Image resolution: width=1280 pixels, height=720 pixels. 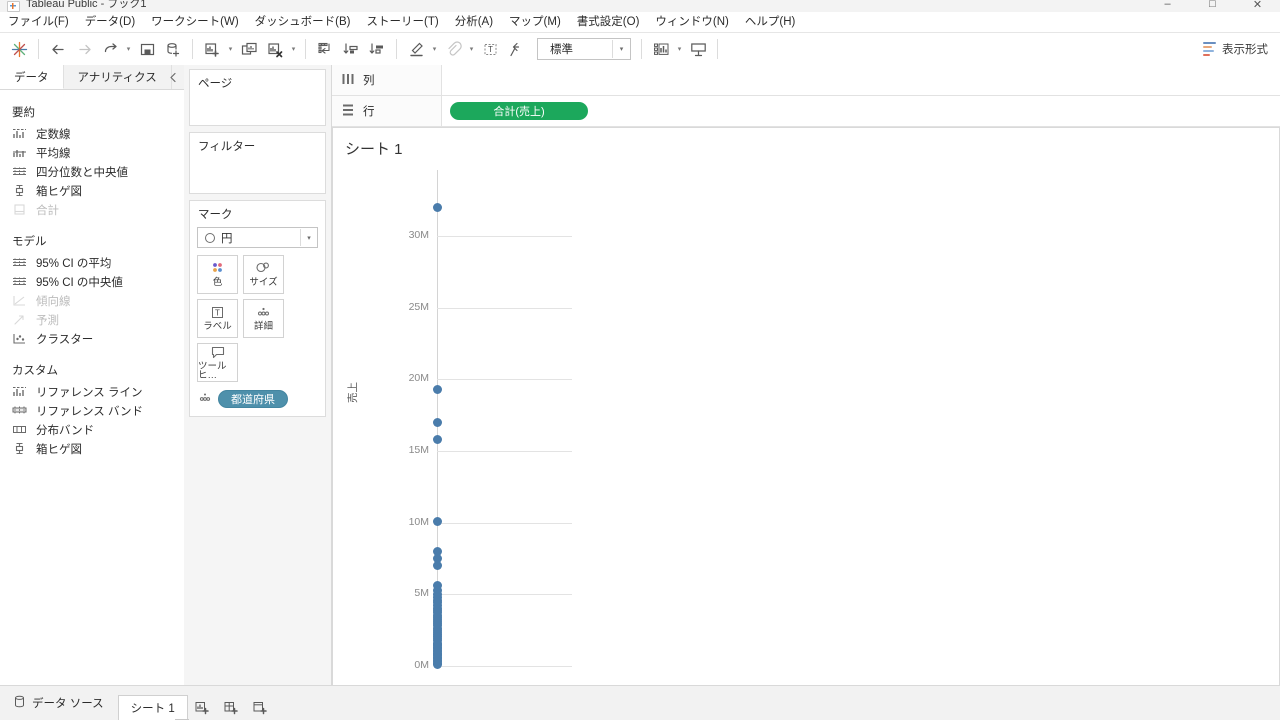 I want to click on new-worksheet-icon, so click(x=212, y=49).